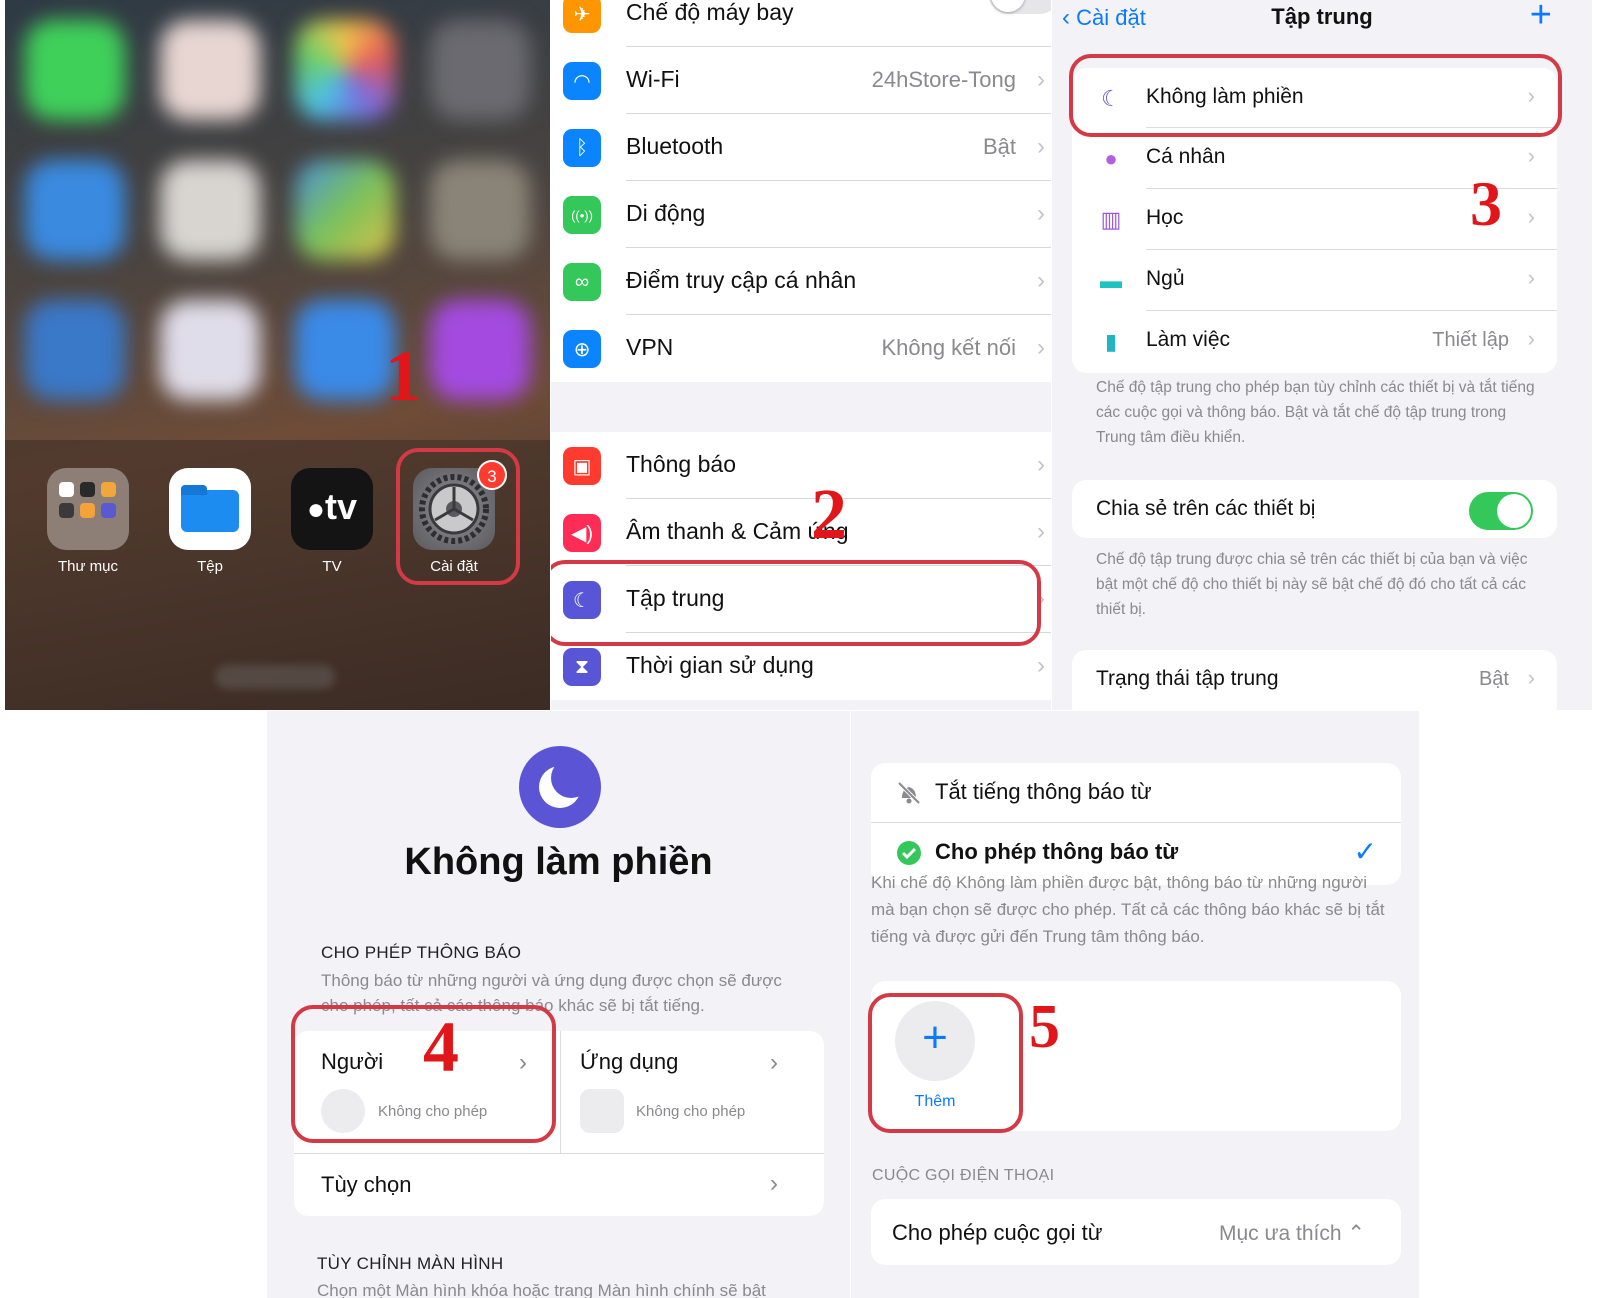 This screenshot has width=1600, height=1298. Describe the element at coordinates (441, 1047) in the screenshot. I see `step-number-4: 4` at that location.